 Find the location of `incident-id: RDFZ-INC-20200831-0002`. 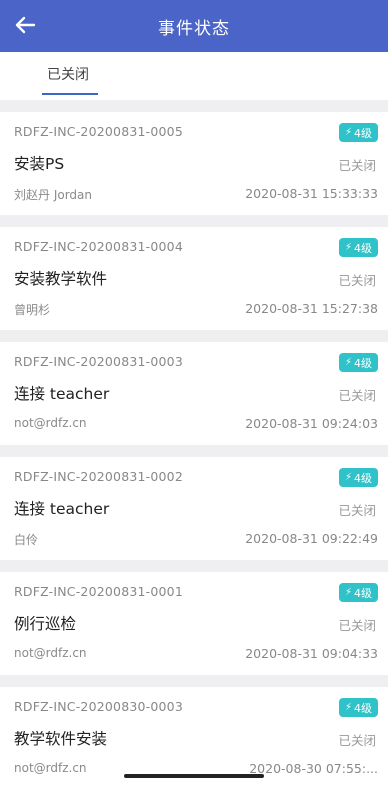

incident-id: RDFZ-INC-20200831-0002 is located at coordinates (98, 476).